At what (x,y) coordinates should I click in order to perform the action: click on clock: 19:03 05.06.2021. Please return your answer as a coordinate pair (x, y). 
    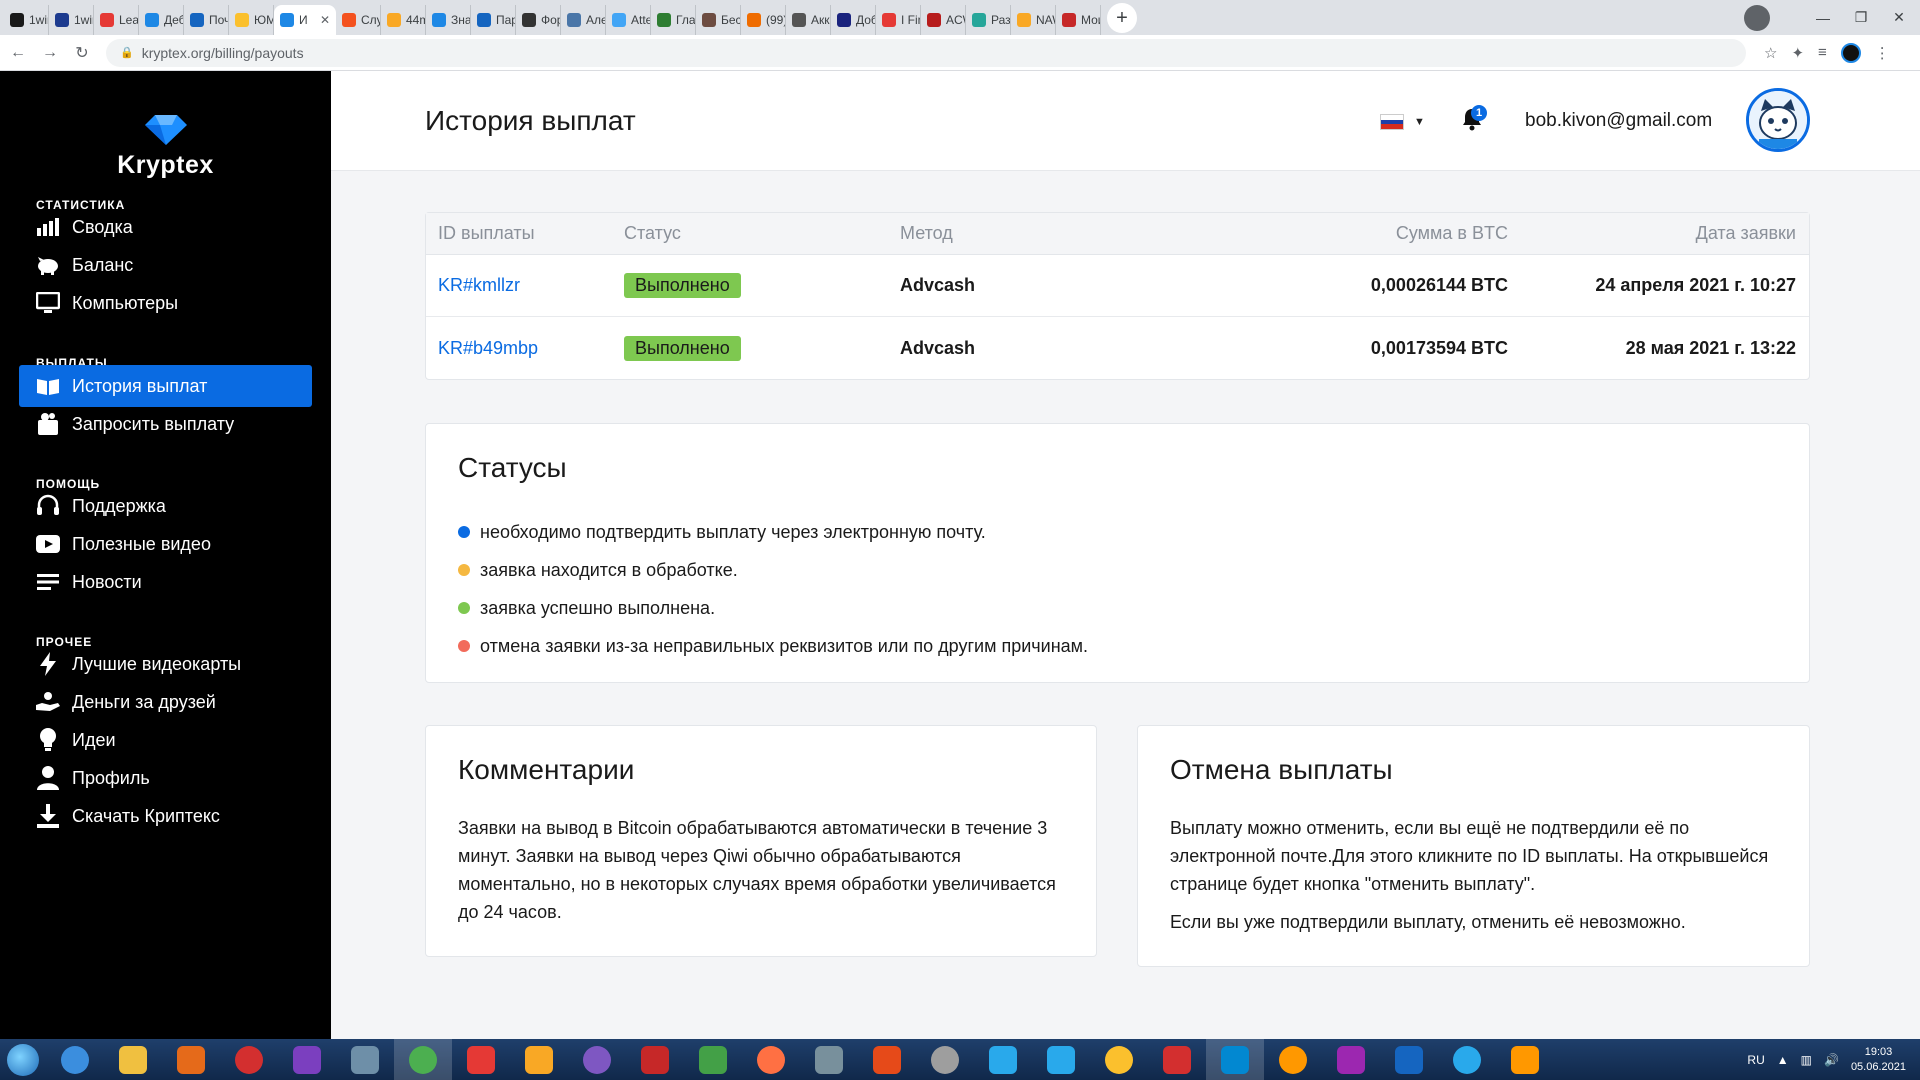
    Looking at the image, I should click on (1878, 1060).